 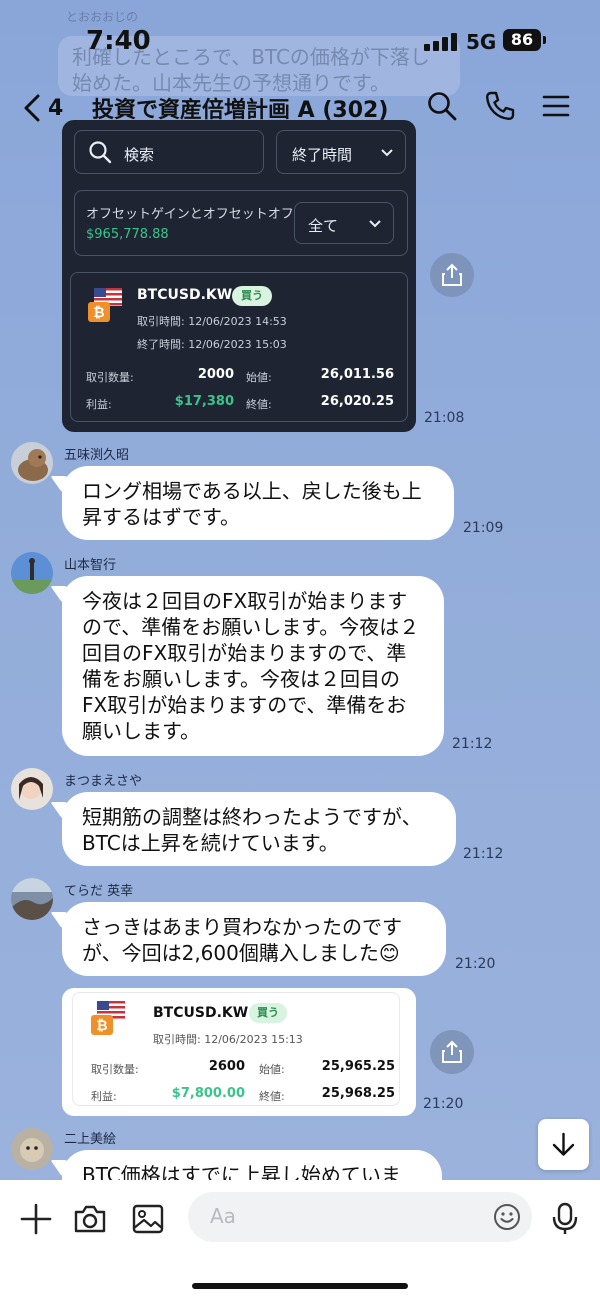 What do you see at coordinates (90, 1219) in the screenshot?
I see `camera-icon` at bounding box center [90, 1219].